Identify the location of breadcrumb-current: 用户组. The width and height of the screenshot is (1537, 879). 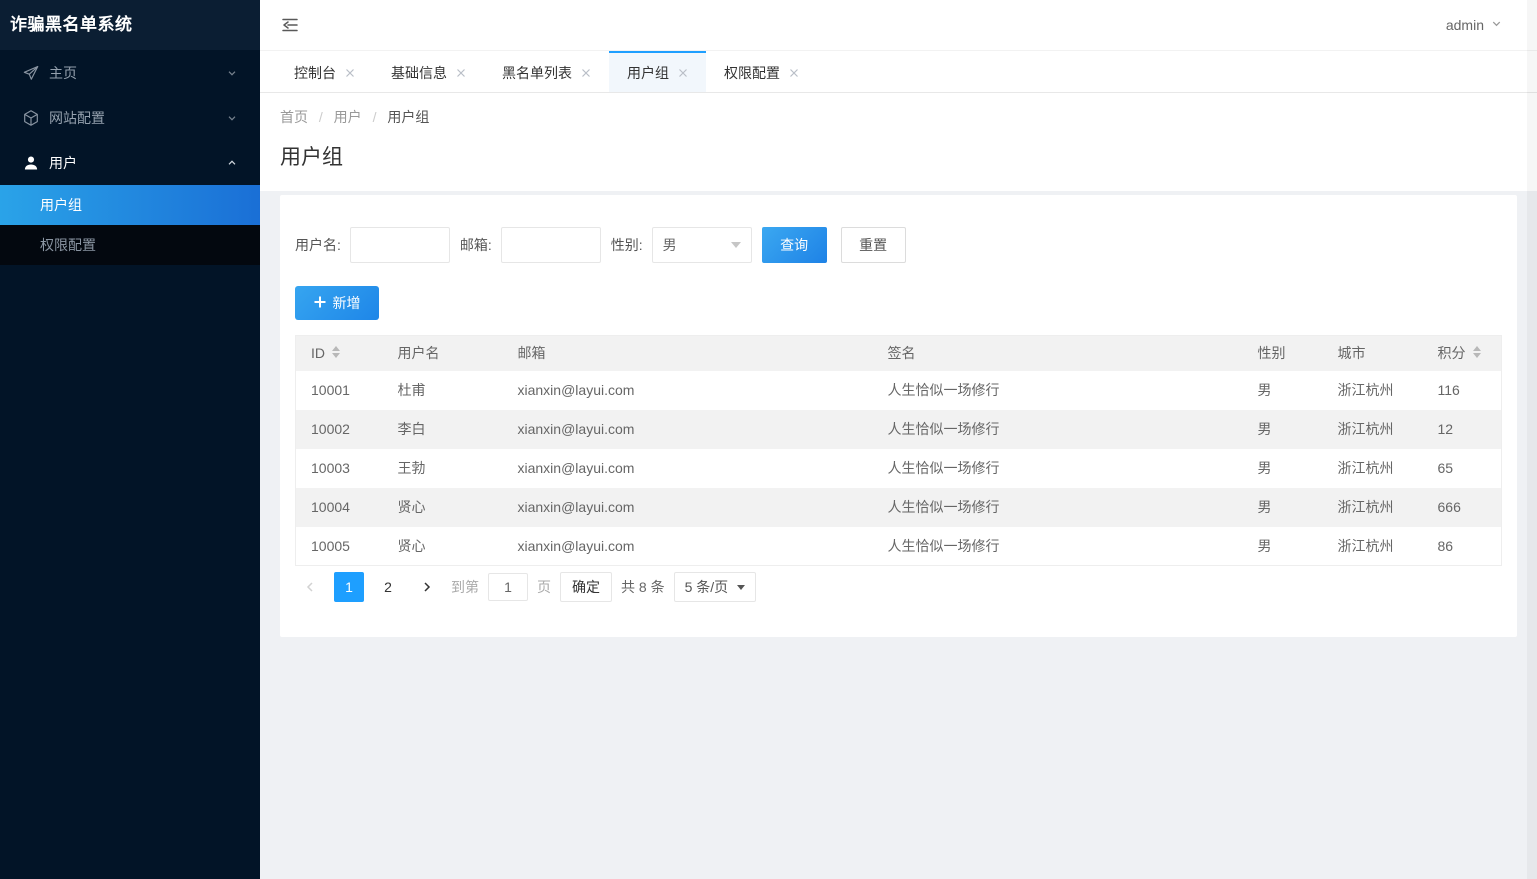
(408, 117).